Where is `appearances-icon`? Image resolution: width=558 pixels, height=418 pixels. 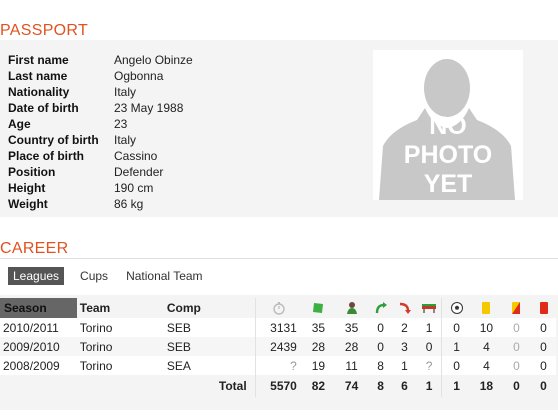
appearances-icon is located at coordinates (318, 308).